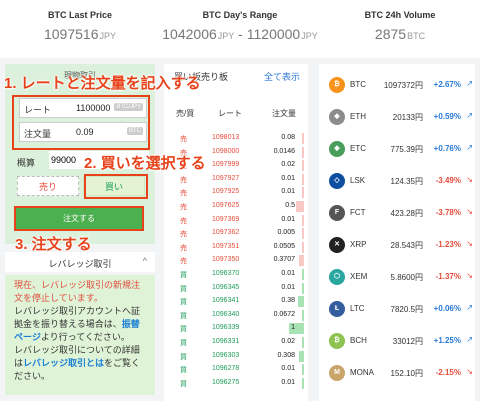 Image resolution: width=480 pixels, height=401 pixels. I want to click on order-book-row: 売 1097362 0.005, so click(236, 233).